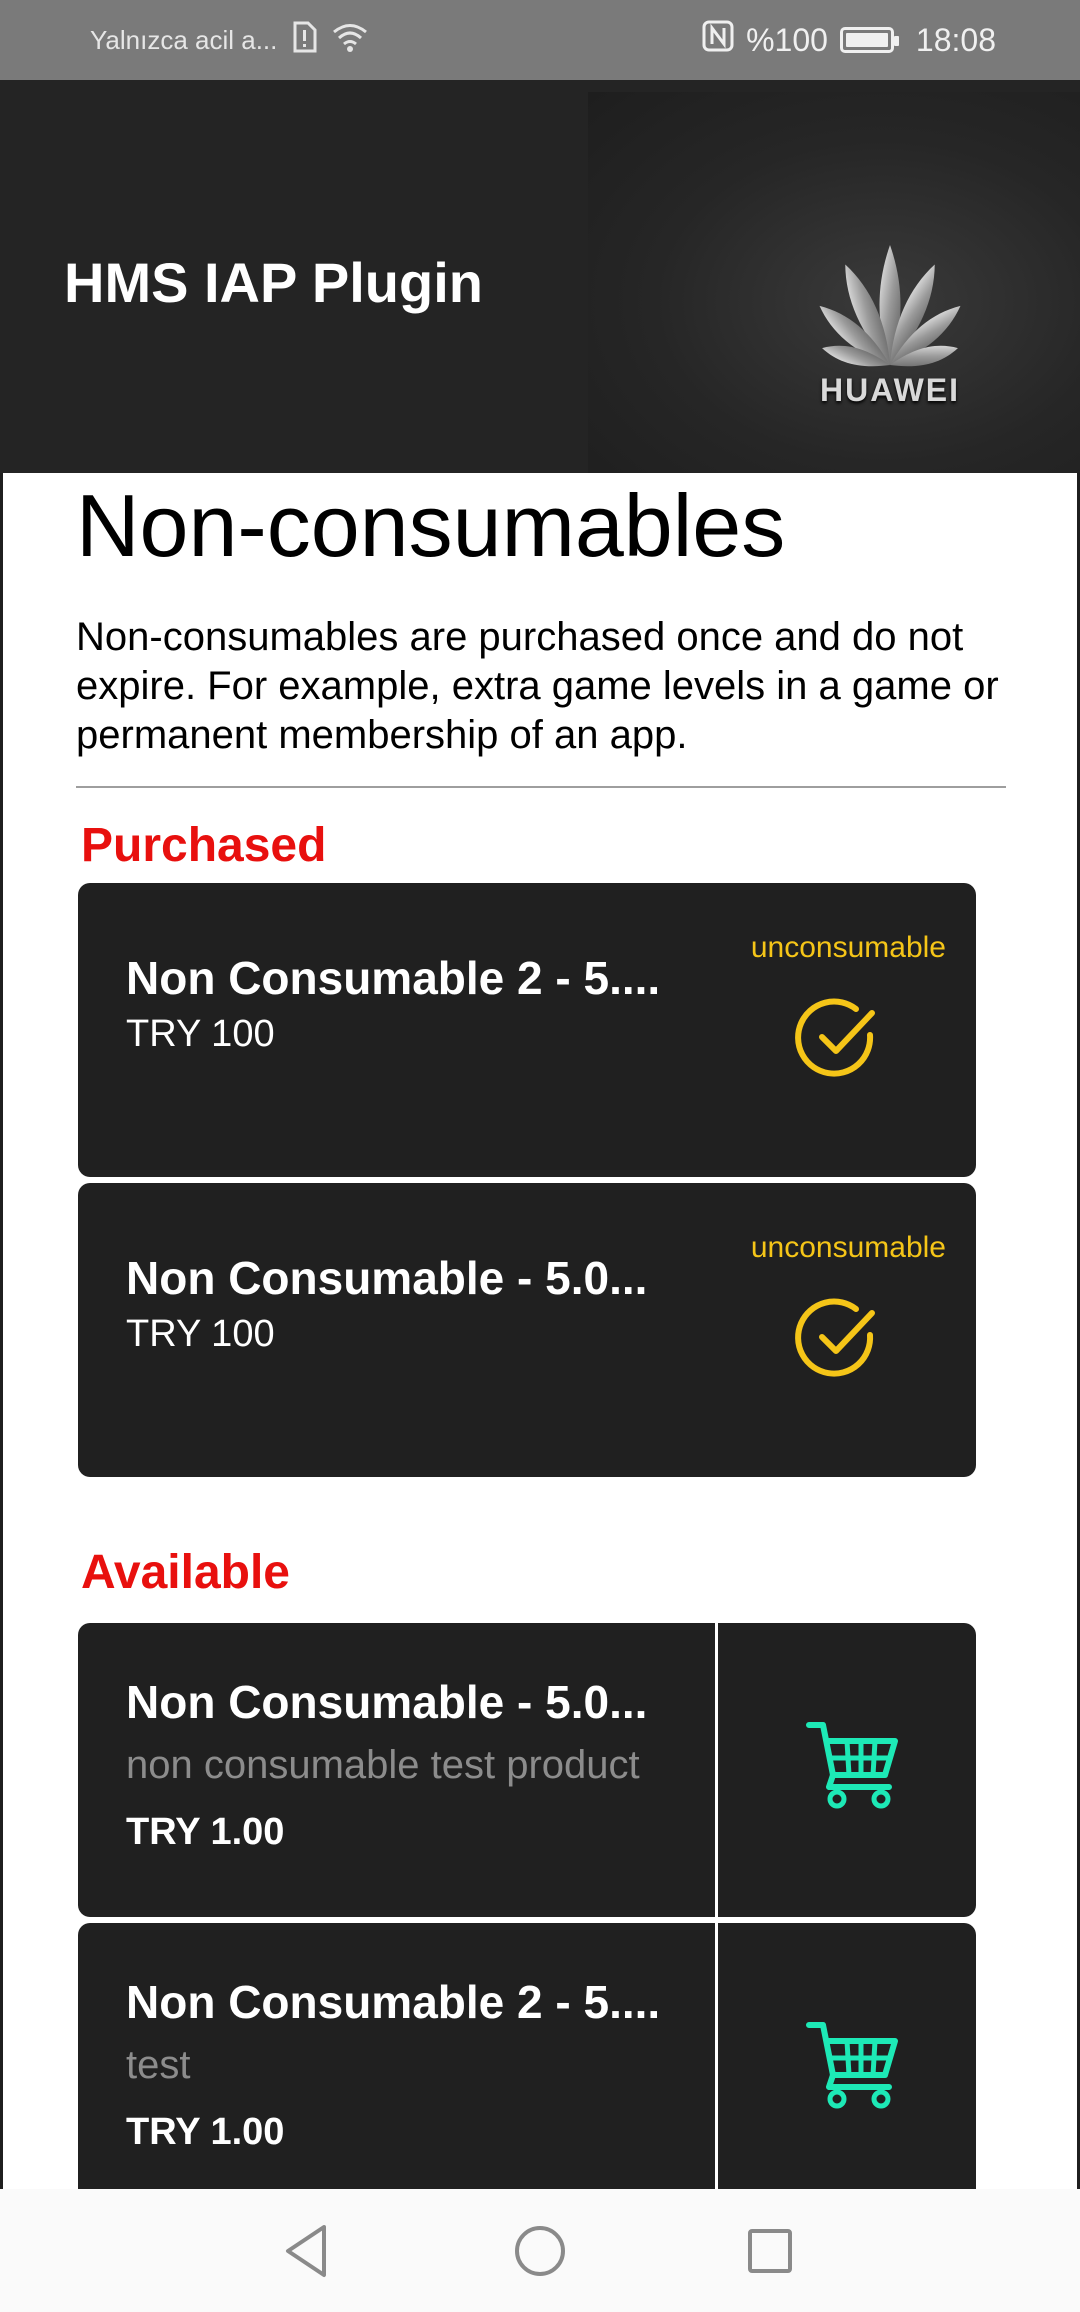 This screenshot has height=2312, width=1080. I want to click on sim-alert-icon, so click(304, 40).